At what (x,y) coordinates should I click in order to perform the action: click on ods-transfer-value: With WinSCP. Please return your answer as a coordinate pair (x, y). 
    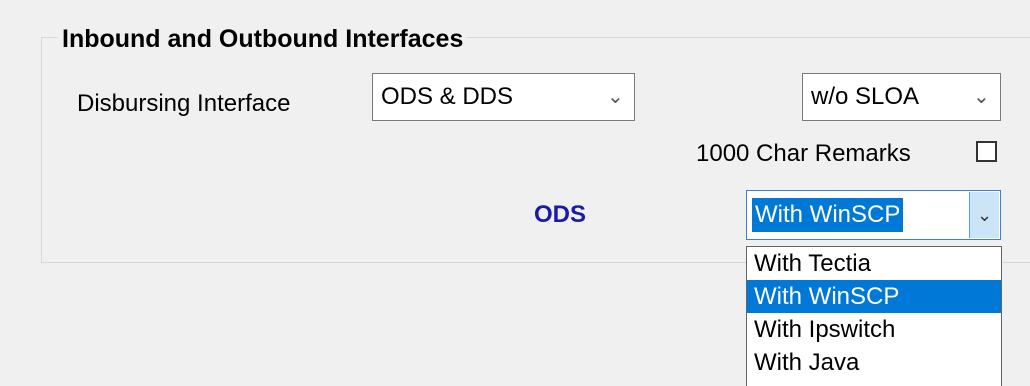
    Looking at the image, I should click on (828, 215).